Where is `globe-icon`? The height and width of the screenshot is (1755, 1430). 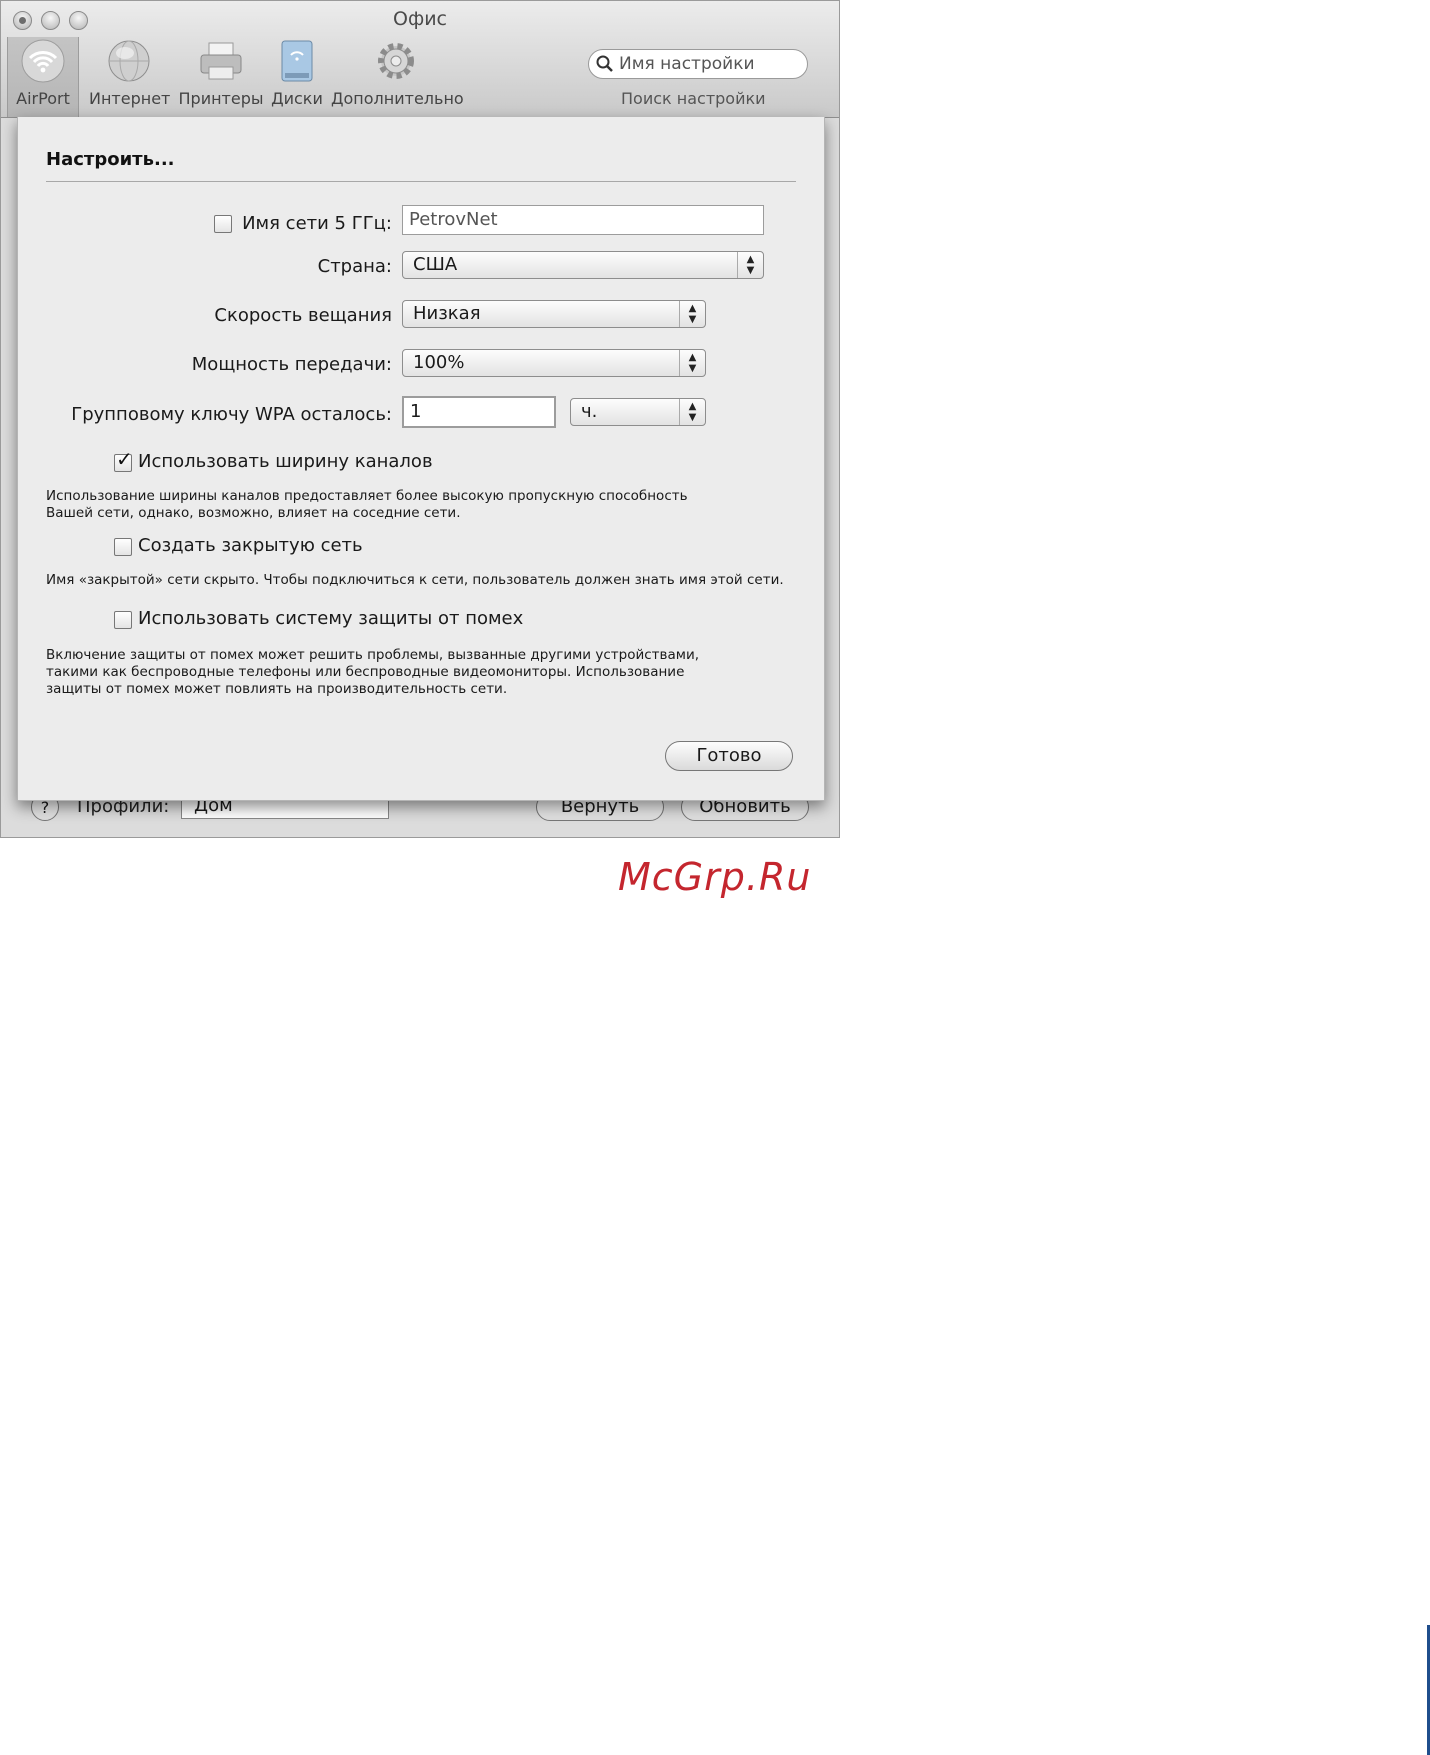
globe-icon is located at coordinates (129, 61).